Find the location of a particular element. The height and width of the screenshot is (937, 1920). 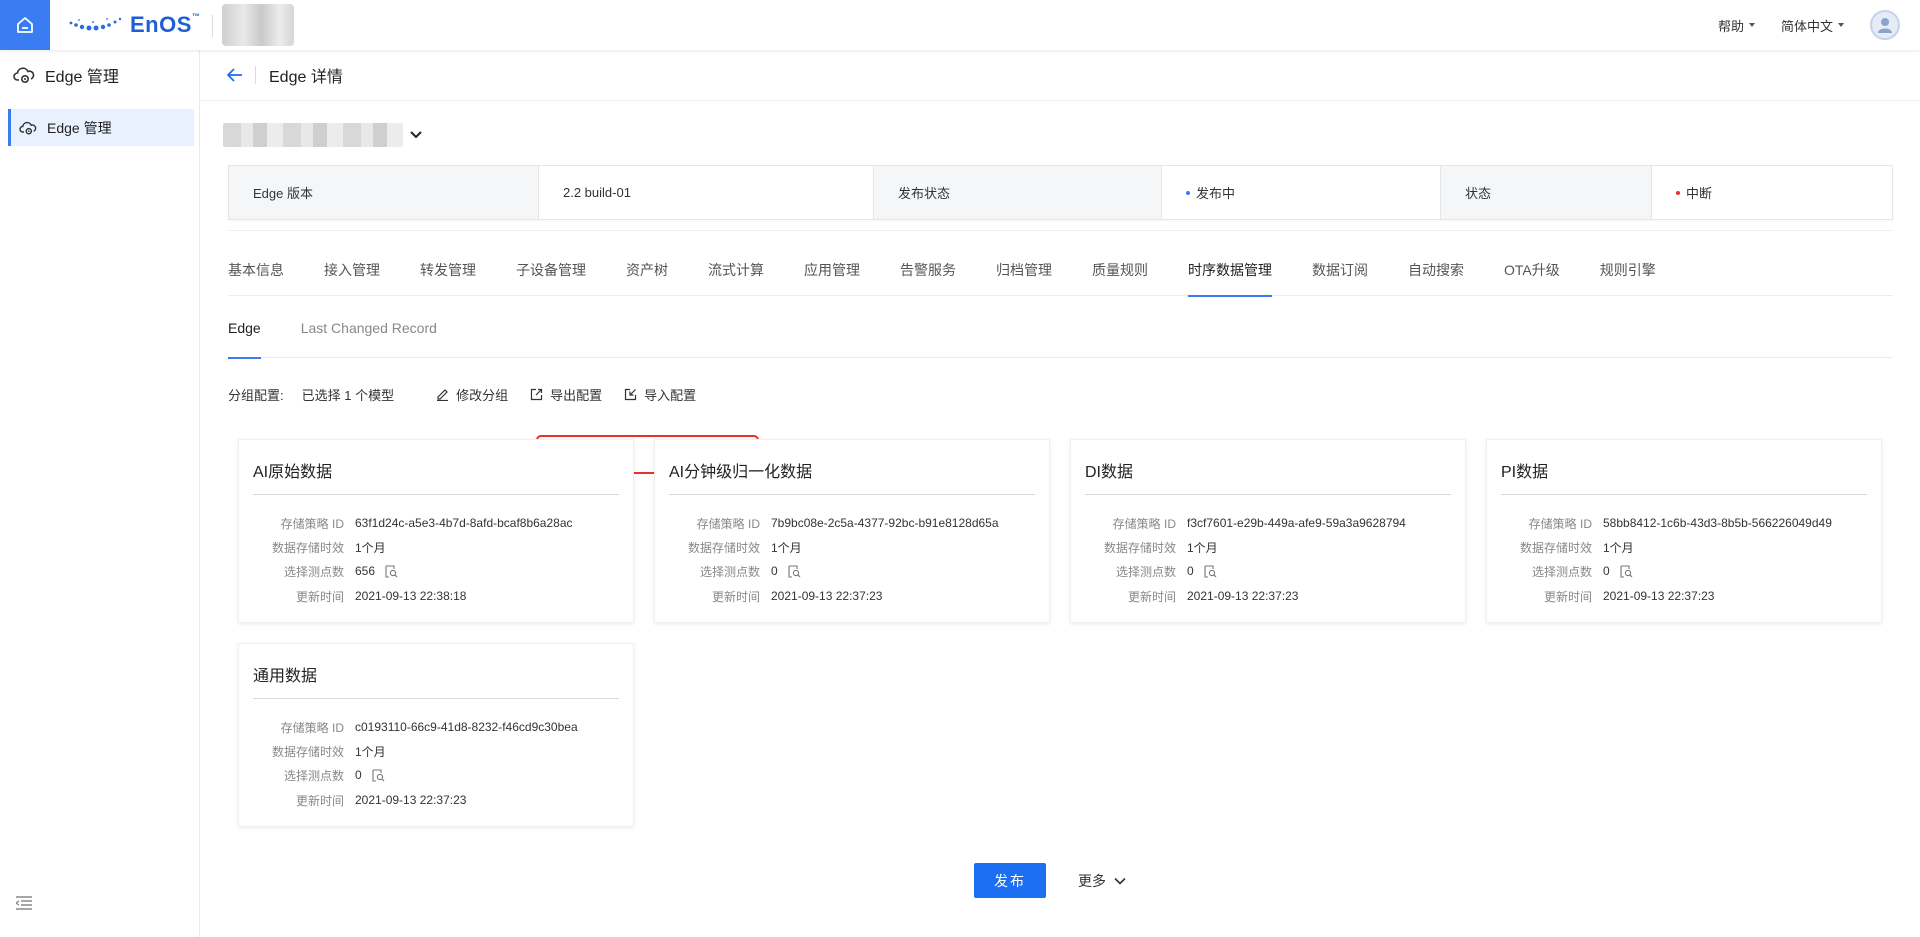

tab-auto-search: 自动搜索 is located at coordinates (1436, 278).